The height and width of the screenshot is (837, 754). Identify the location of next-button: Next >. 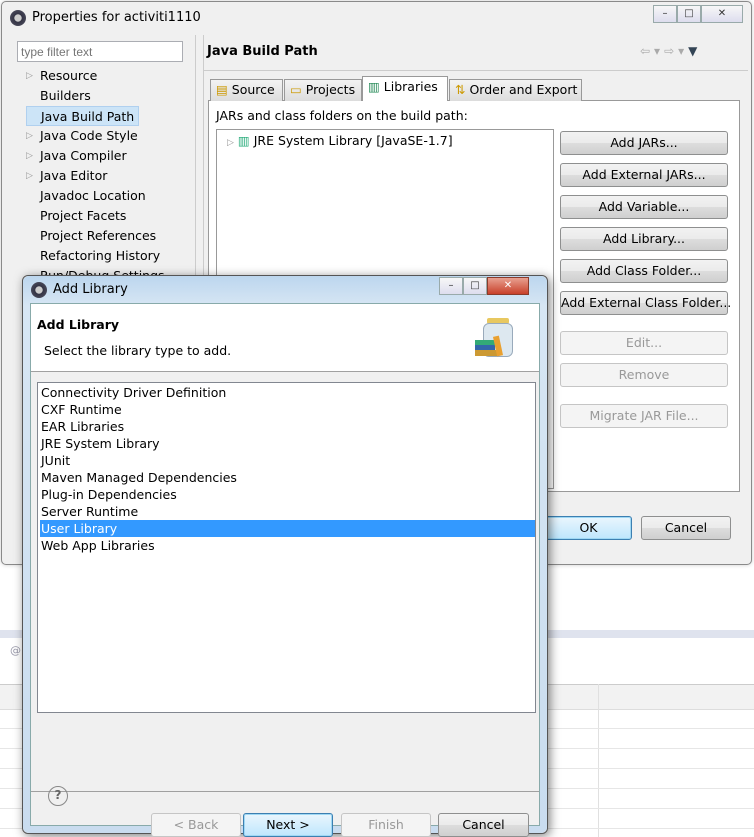
(288, 825).